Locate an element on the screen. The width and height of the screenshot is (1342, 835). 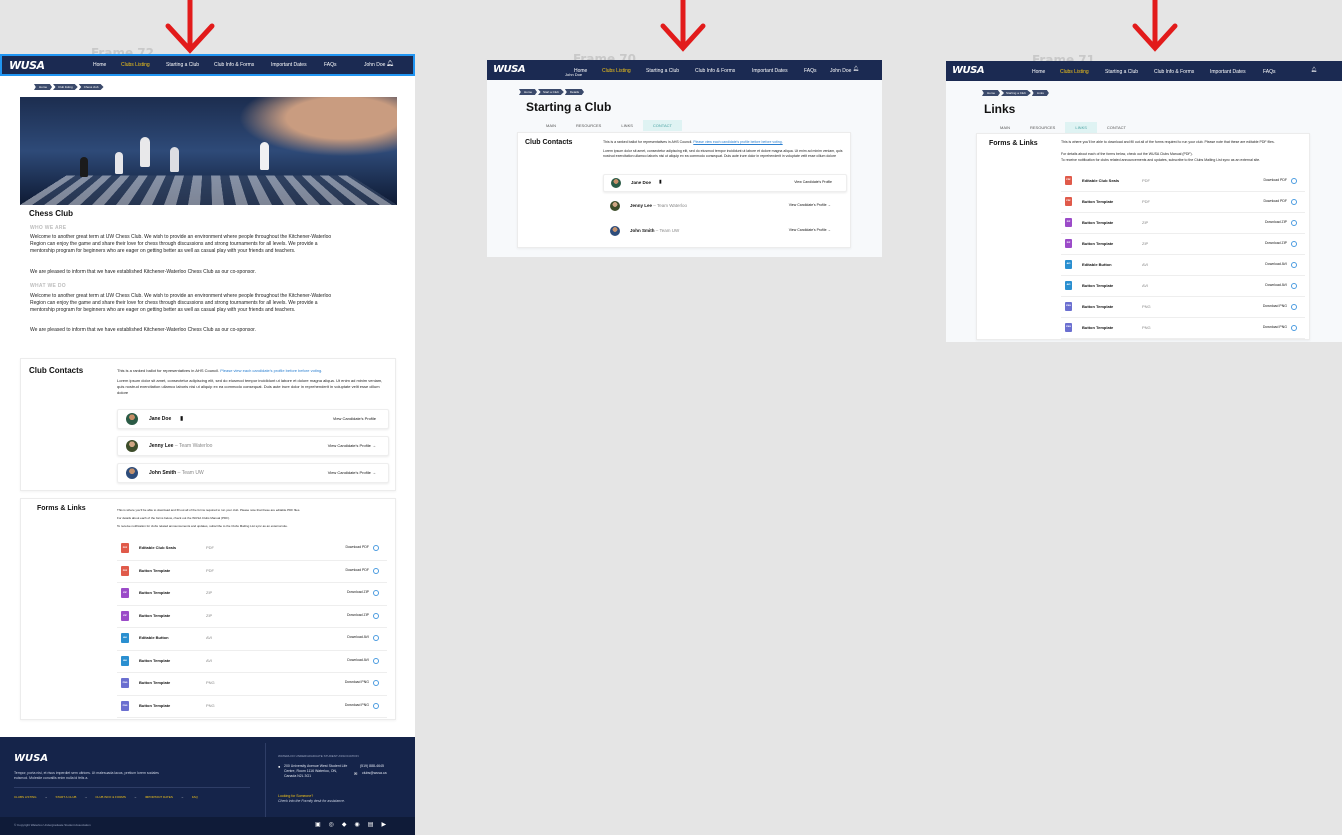
footer-link: CLUB INFO & FORMS is located at coordinates (110, 797).